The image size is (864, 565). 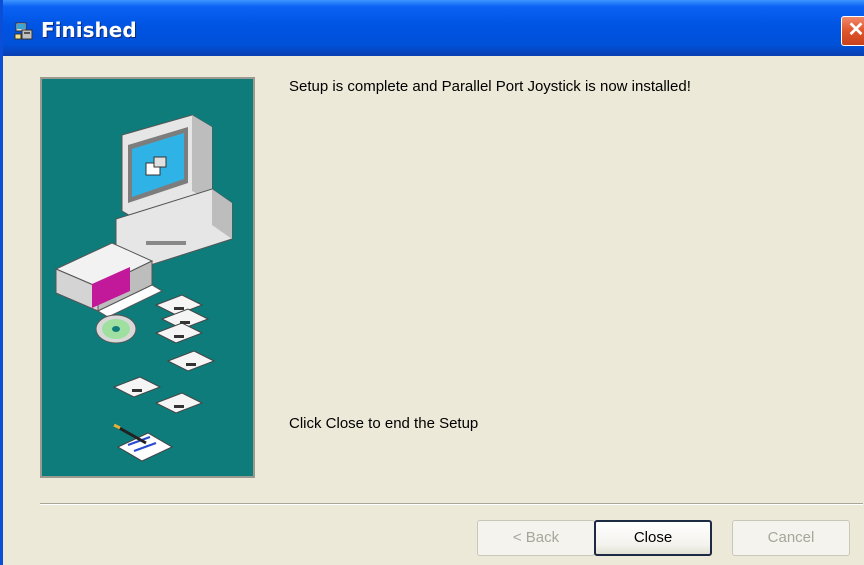 What do you see at coordinates (89, 30) in the screenshot?
I see `window-title: Finished` at bounding box center [89, 30].